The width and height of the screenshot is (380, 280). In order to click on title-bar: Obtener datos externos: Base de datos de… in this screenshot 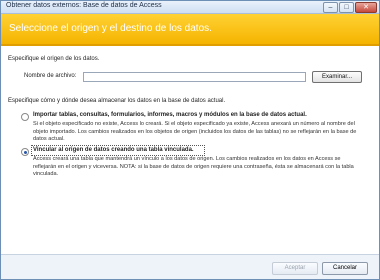, I will do `click(190, 7)`.